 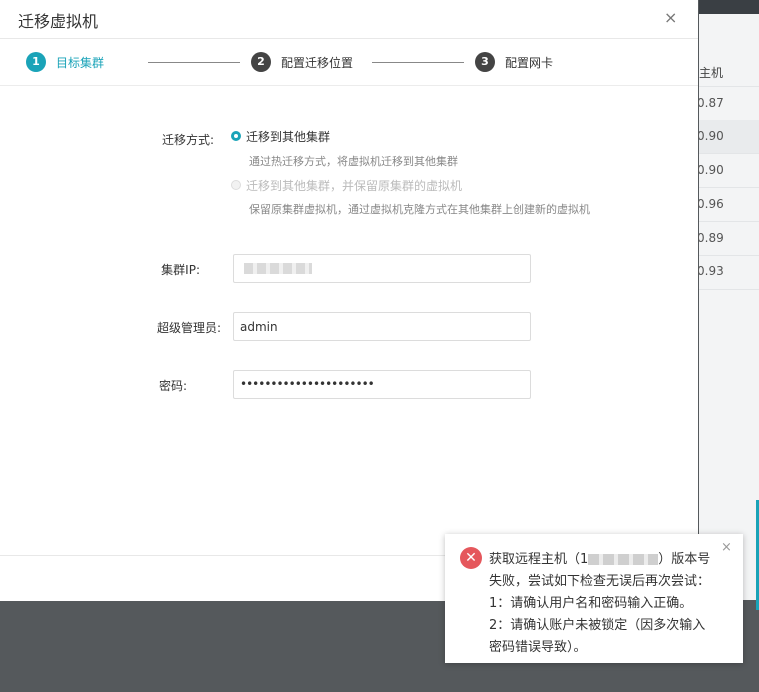 What do you see at coordinates (684, 559) in the screenshot?
I see `notification-line-1-suffix: ）版本号` at bounding box center [684, 559].